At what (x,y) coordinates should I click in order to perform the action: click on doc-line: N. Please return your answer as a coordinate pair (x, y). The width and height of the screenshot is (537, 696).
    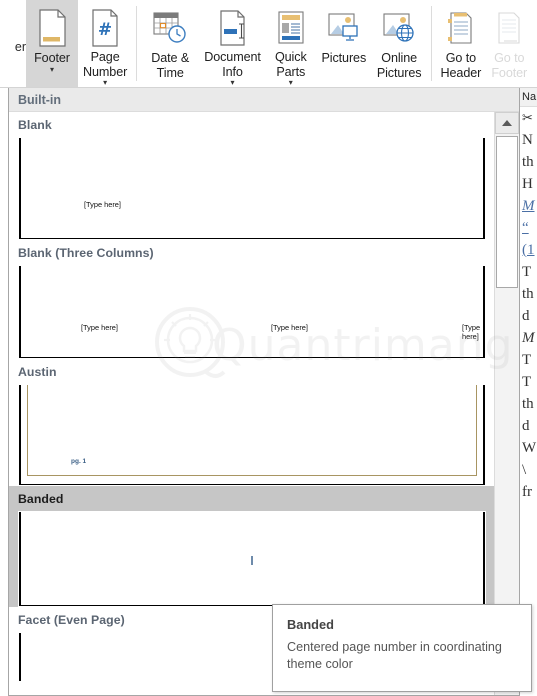
    Looking at the image, I should click on (527, 140).